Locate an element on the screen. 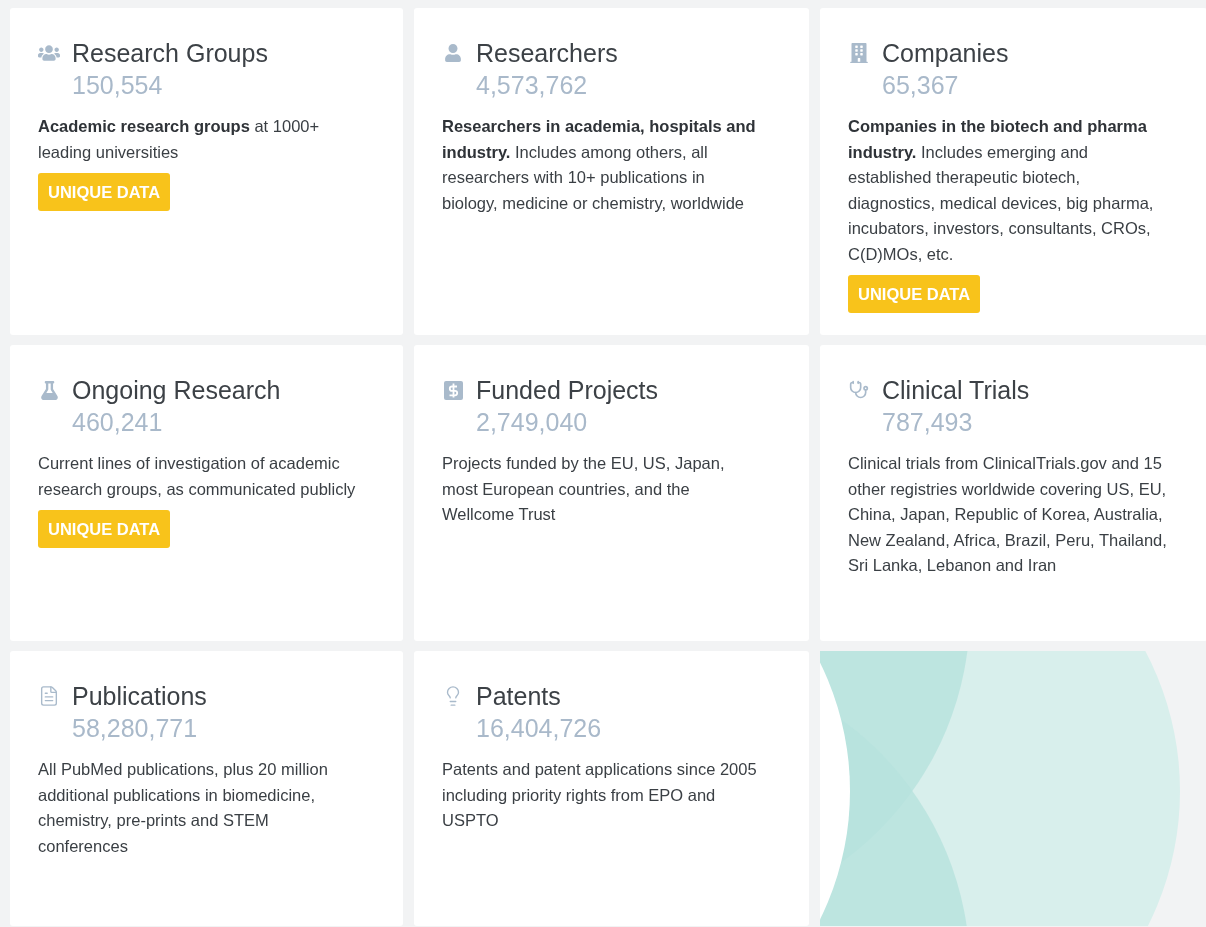  card-description: Academic research groups at 1000+ leading universities is located at coordinates (179, 139).